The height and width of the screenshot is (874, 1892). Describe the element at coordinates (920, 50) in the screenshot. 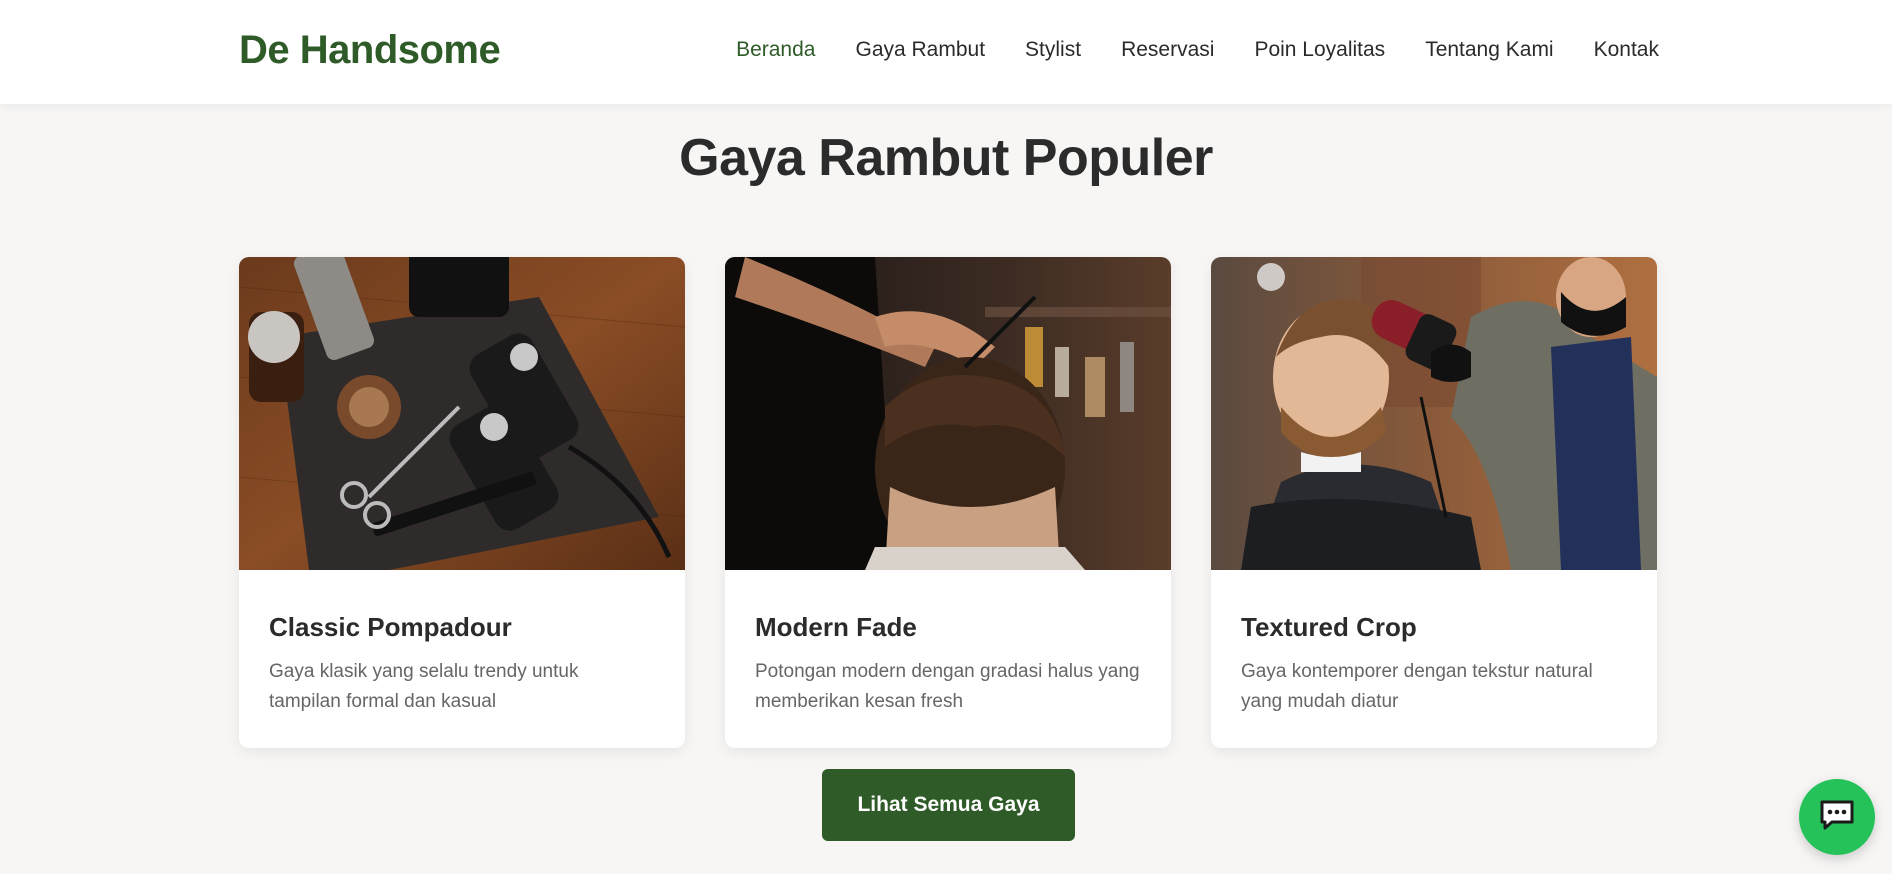

I see `nav-item-gaya-rambut: Gaya Rambut` at that location.